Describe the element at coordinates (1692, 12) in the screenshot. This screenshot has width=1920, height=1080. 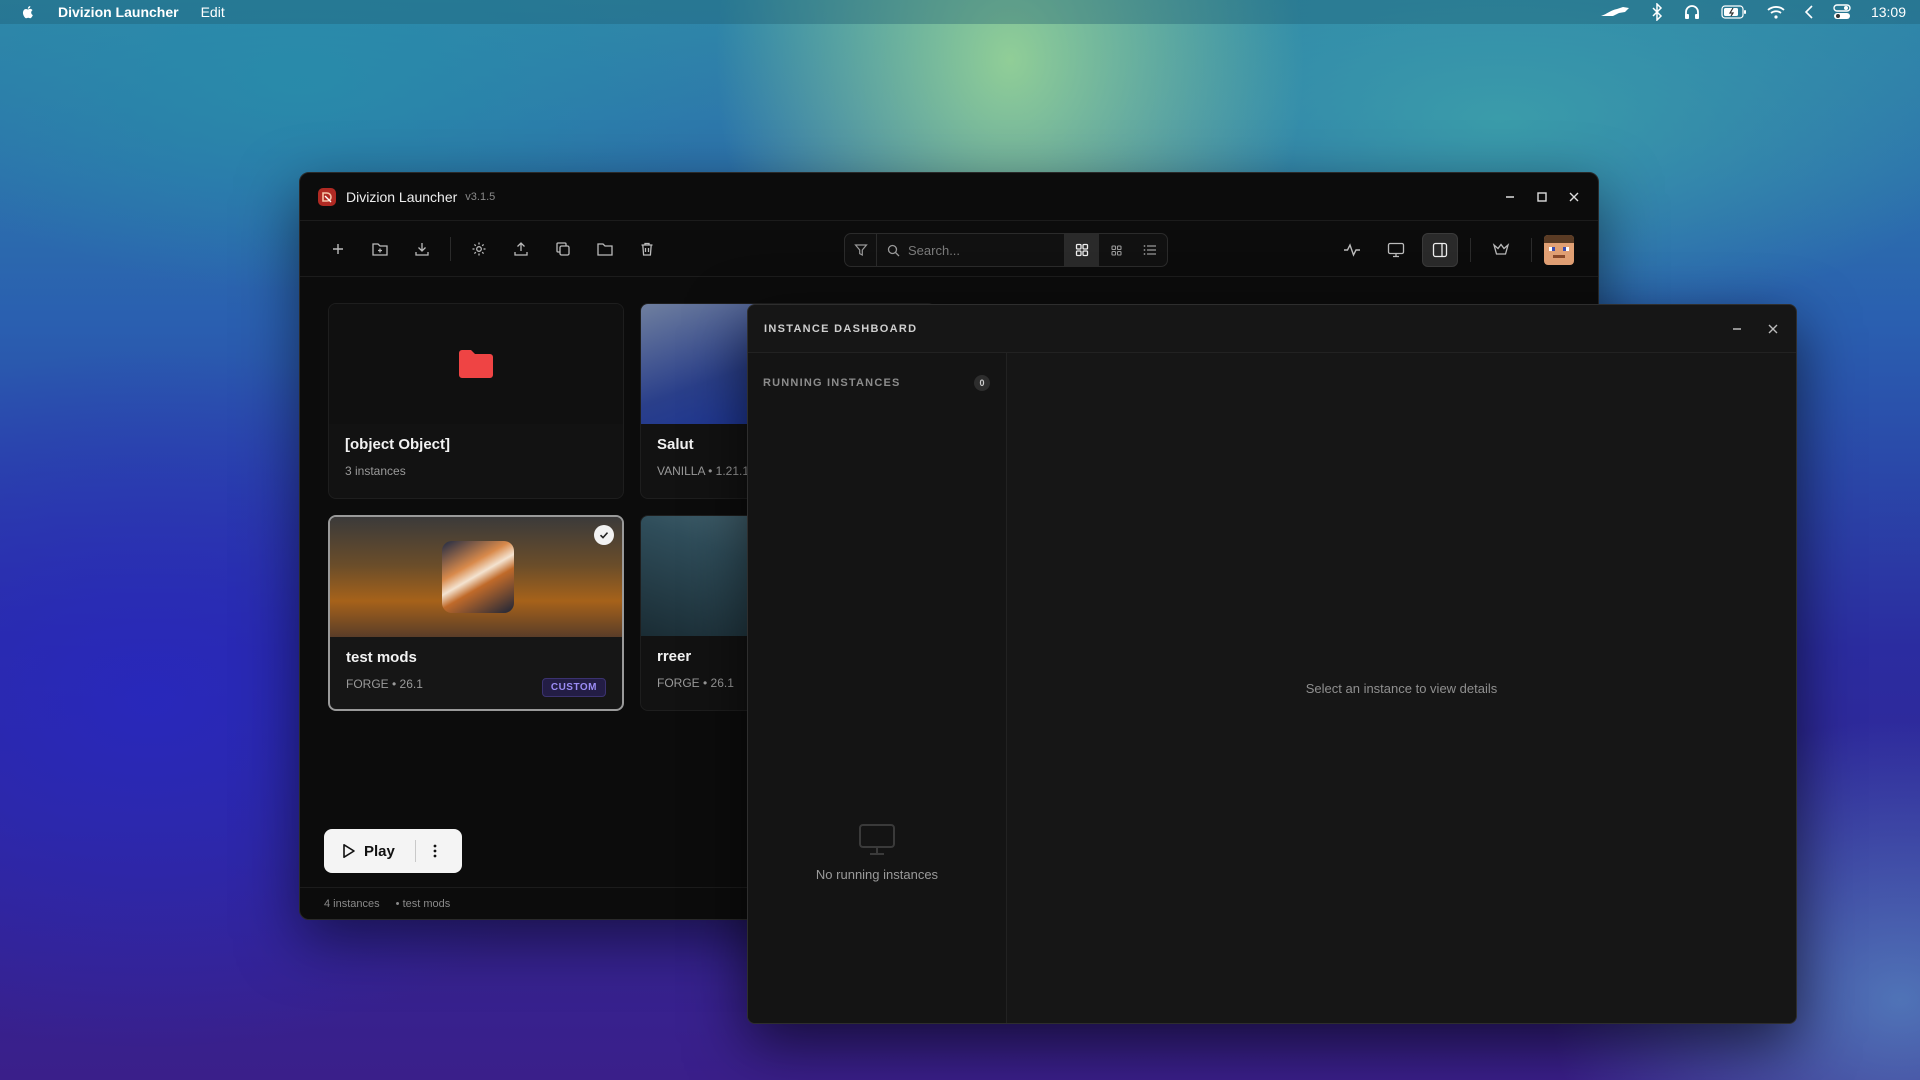
I see `headphones-icon` at that location.